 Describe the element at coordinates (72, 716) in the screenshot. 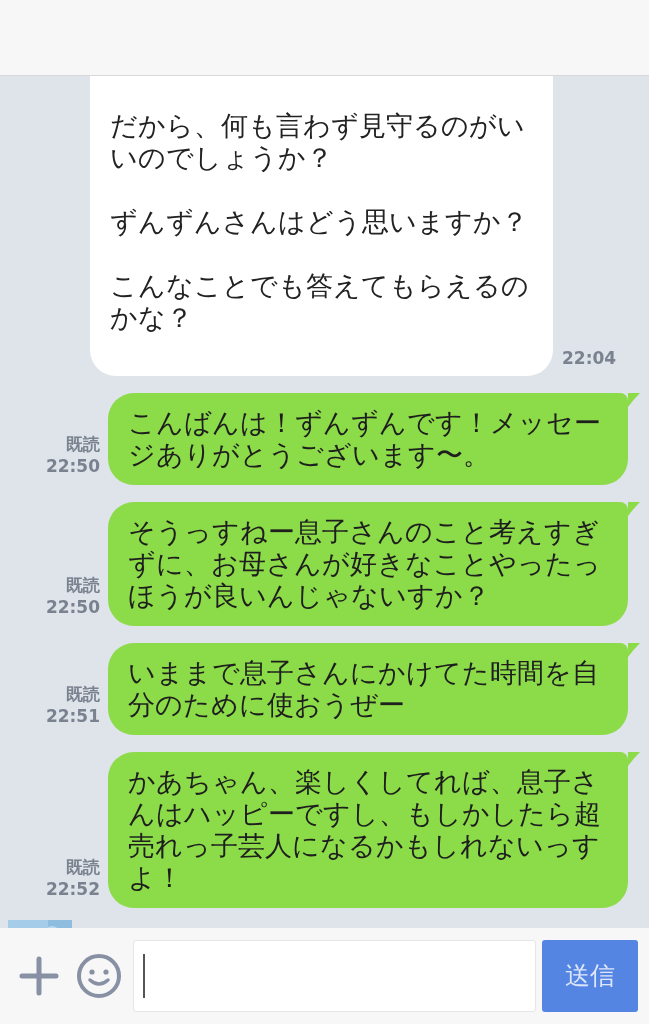

I see `message-time: 22:51` at that location.